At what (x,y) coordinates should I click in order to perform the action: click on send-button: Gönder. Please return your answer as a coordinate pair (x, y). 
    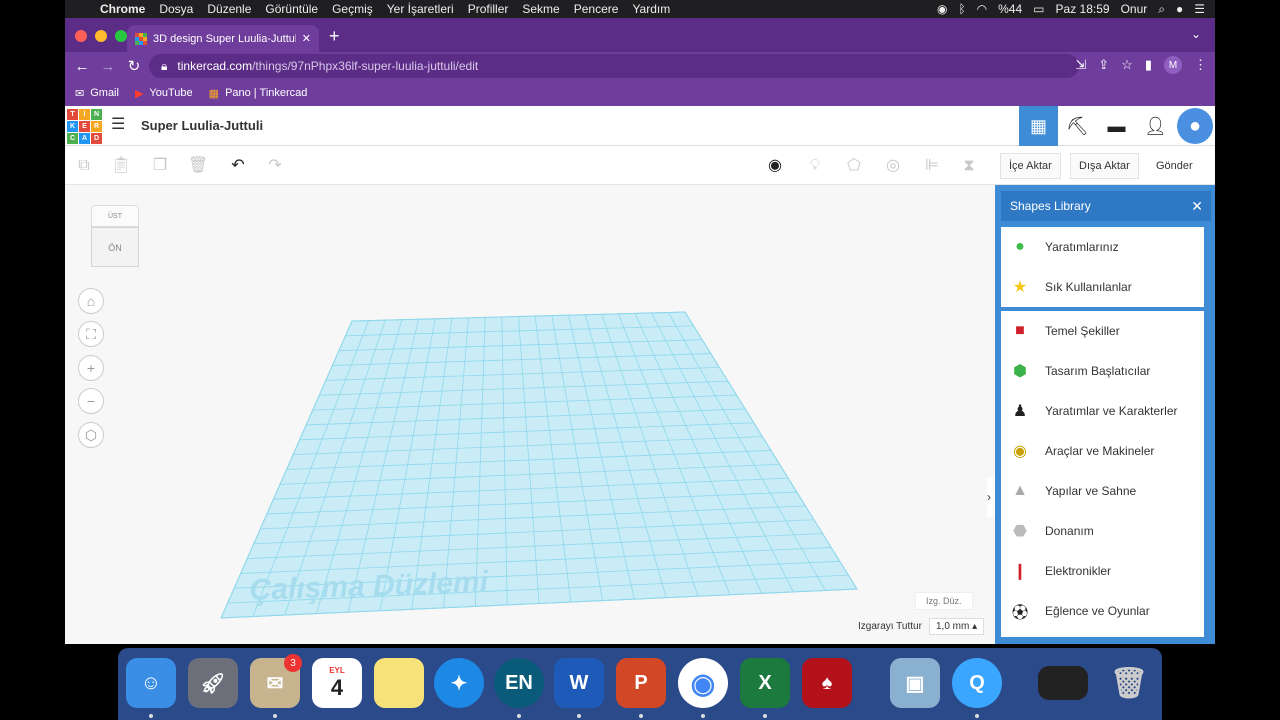
    Looking at the image, I should click on (1174, 166).